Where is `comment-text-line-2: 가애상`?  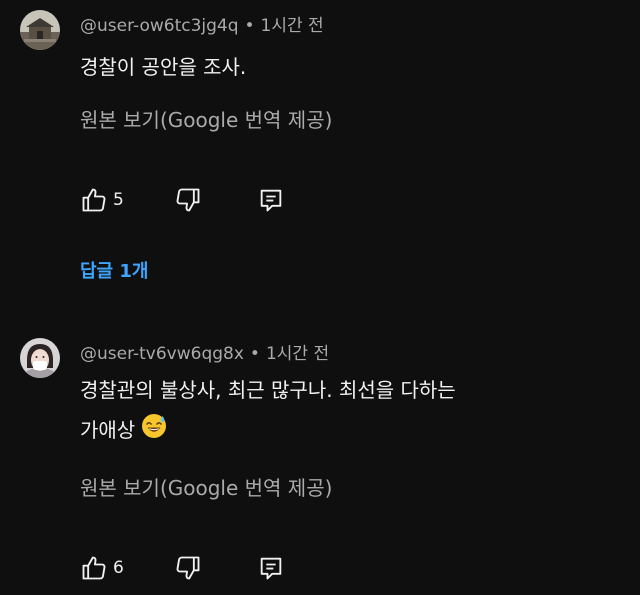 comment-text-line-2: 가애상 is located at coordinates (268, 431).